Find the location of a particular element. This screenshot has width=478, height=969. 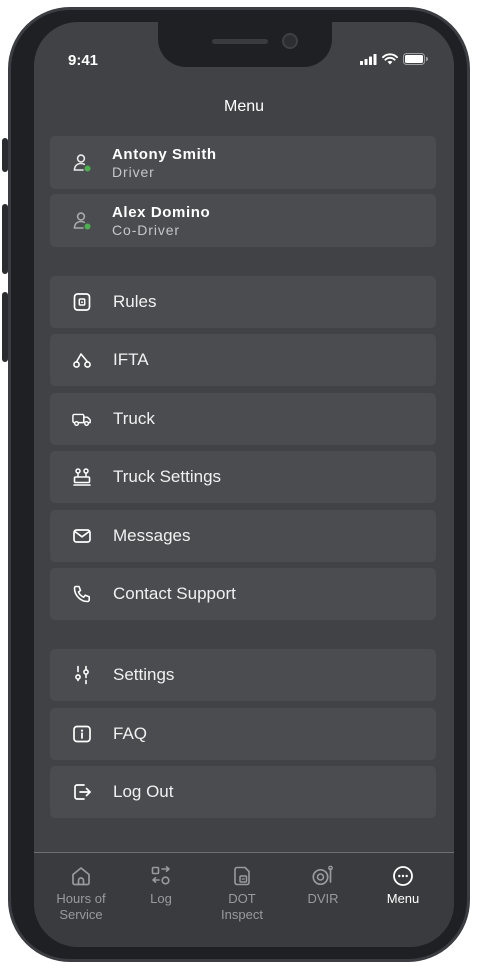

menu-item-truck: Truck is located at coordinates (243, 419).